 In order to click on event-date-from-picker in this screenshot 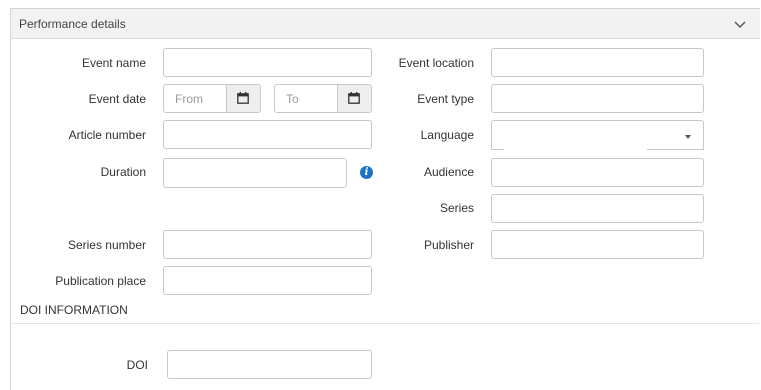, I will do `click(212, 98)`.